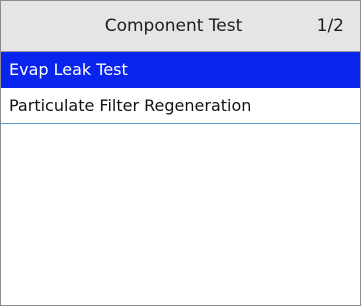  I want to click on menu-item-label: Particulate Filter Regeneration, so click(130, 105).